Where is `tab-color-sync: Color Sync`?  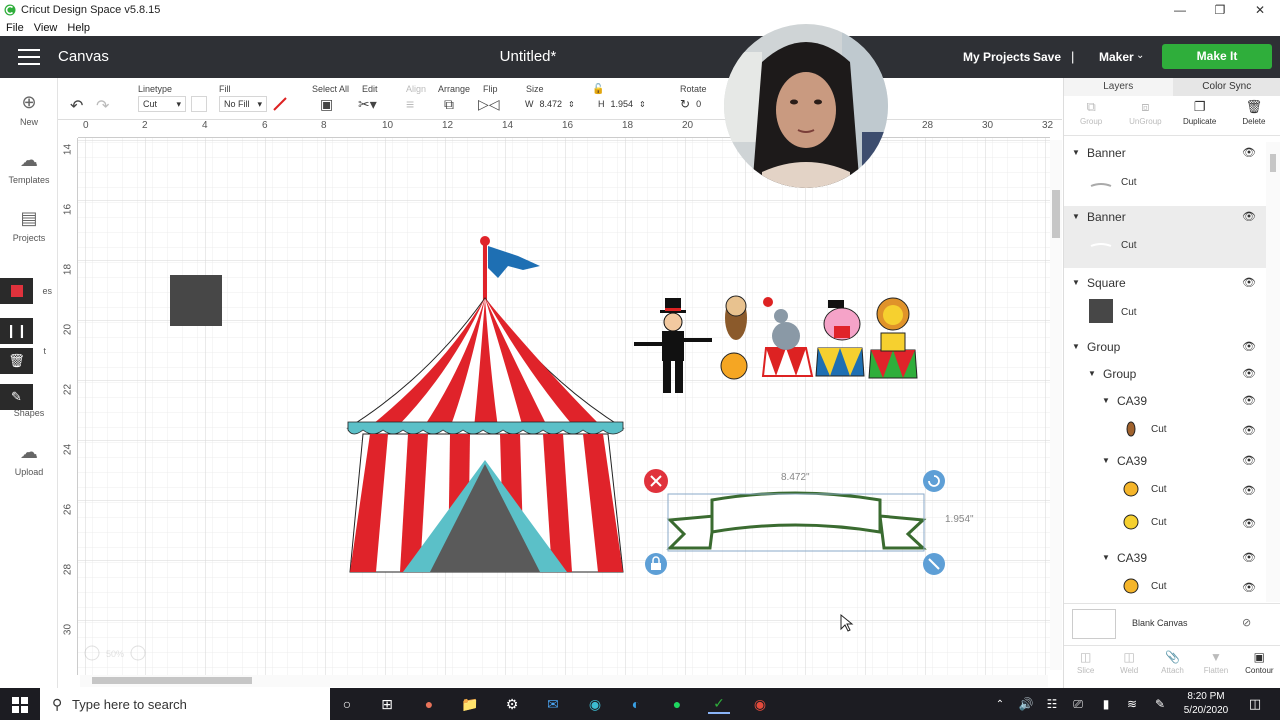
tab-color-sync: Color Sync is located at coordinates (1226, 87).